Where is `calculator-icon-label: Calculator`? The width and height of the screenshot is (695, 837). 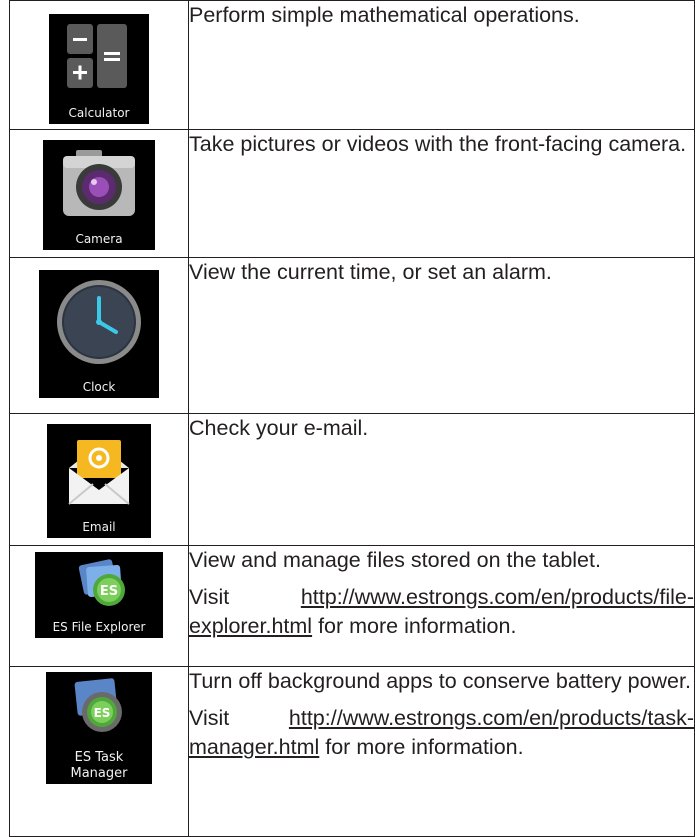
calculator-icon-label: Calculator is located at coordinates (99, 113).